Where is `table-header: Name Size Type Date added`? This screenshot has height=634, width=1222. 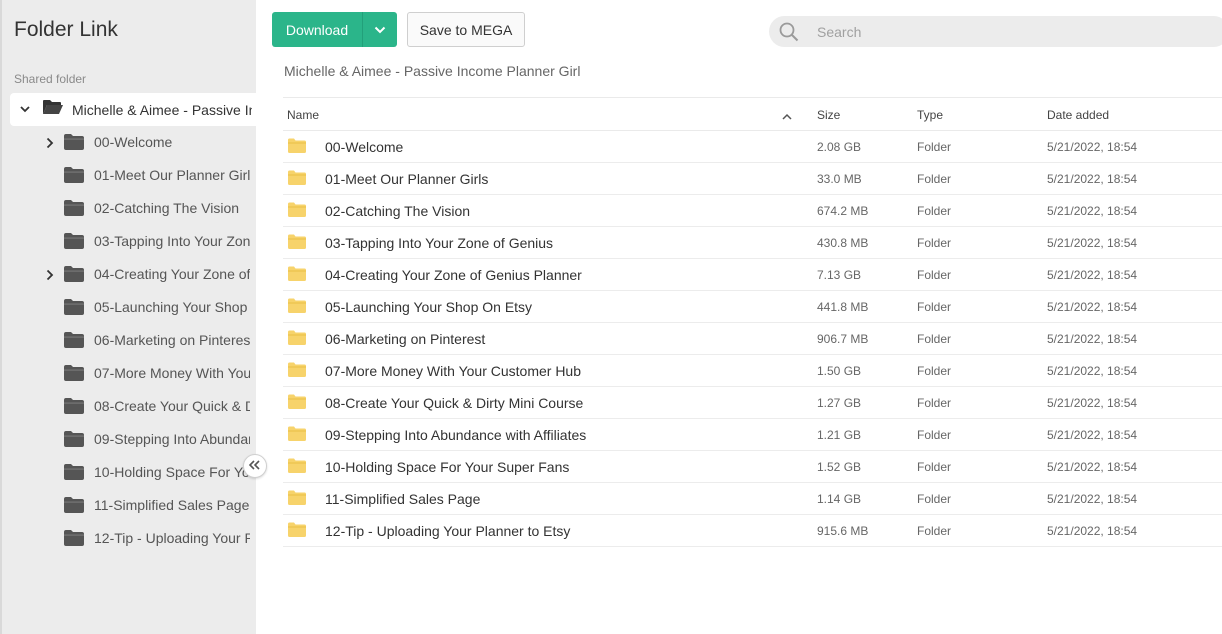 table-header: Name Size Type Date added is located at coordinates (752, 114).